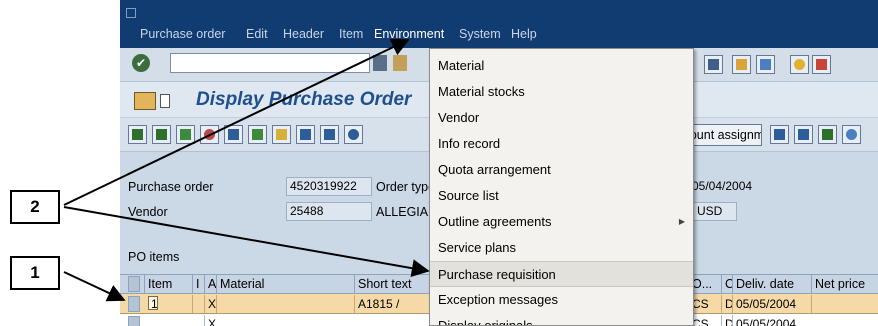  I want to click on col-net-price: Net price, so click(844, 284).